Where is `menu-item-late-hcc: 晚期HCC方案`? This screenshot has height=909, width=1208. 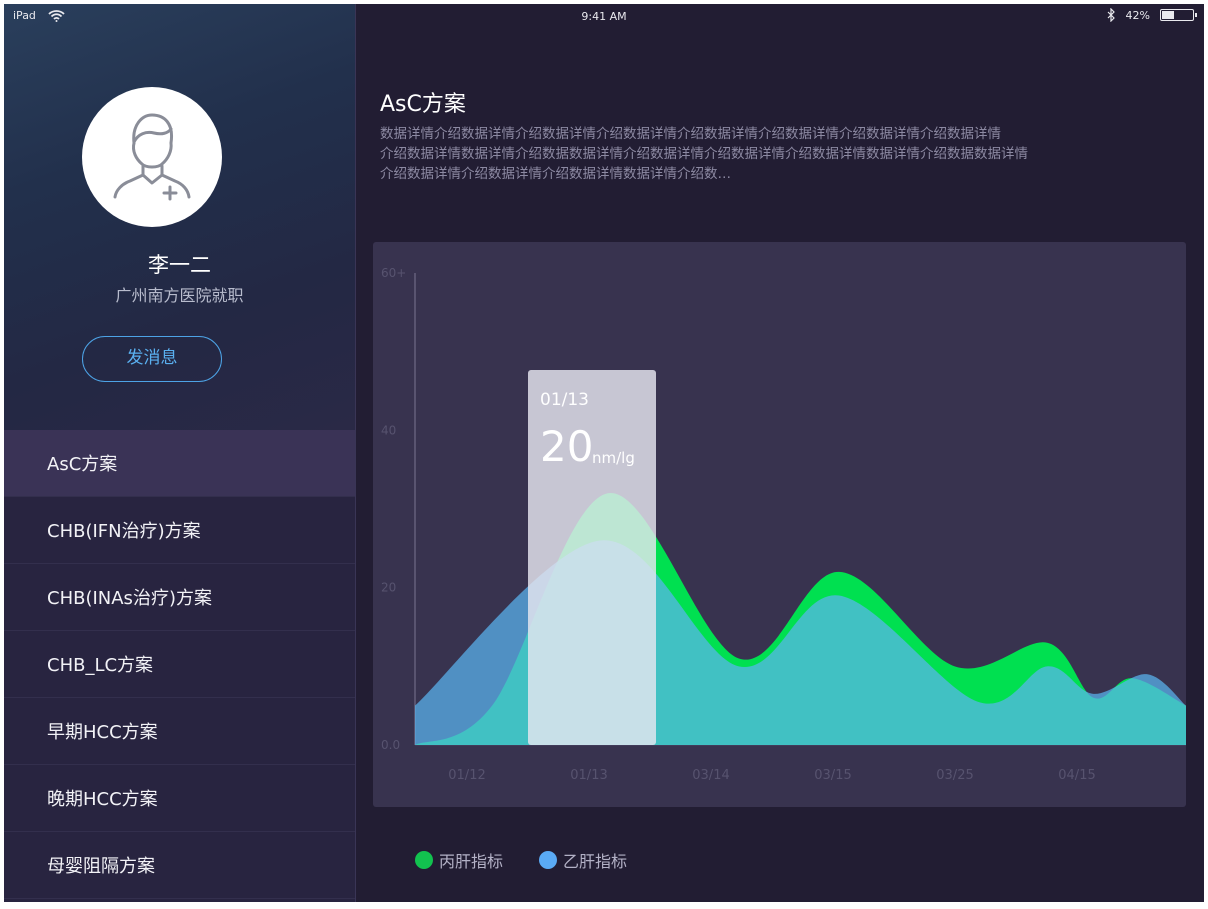
menu-item-late-hcc: 晚期HCC方案 is located at coordinates (179, 798).